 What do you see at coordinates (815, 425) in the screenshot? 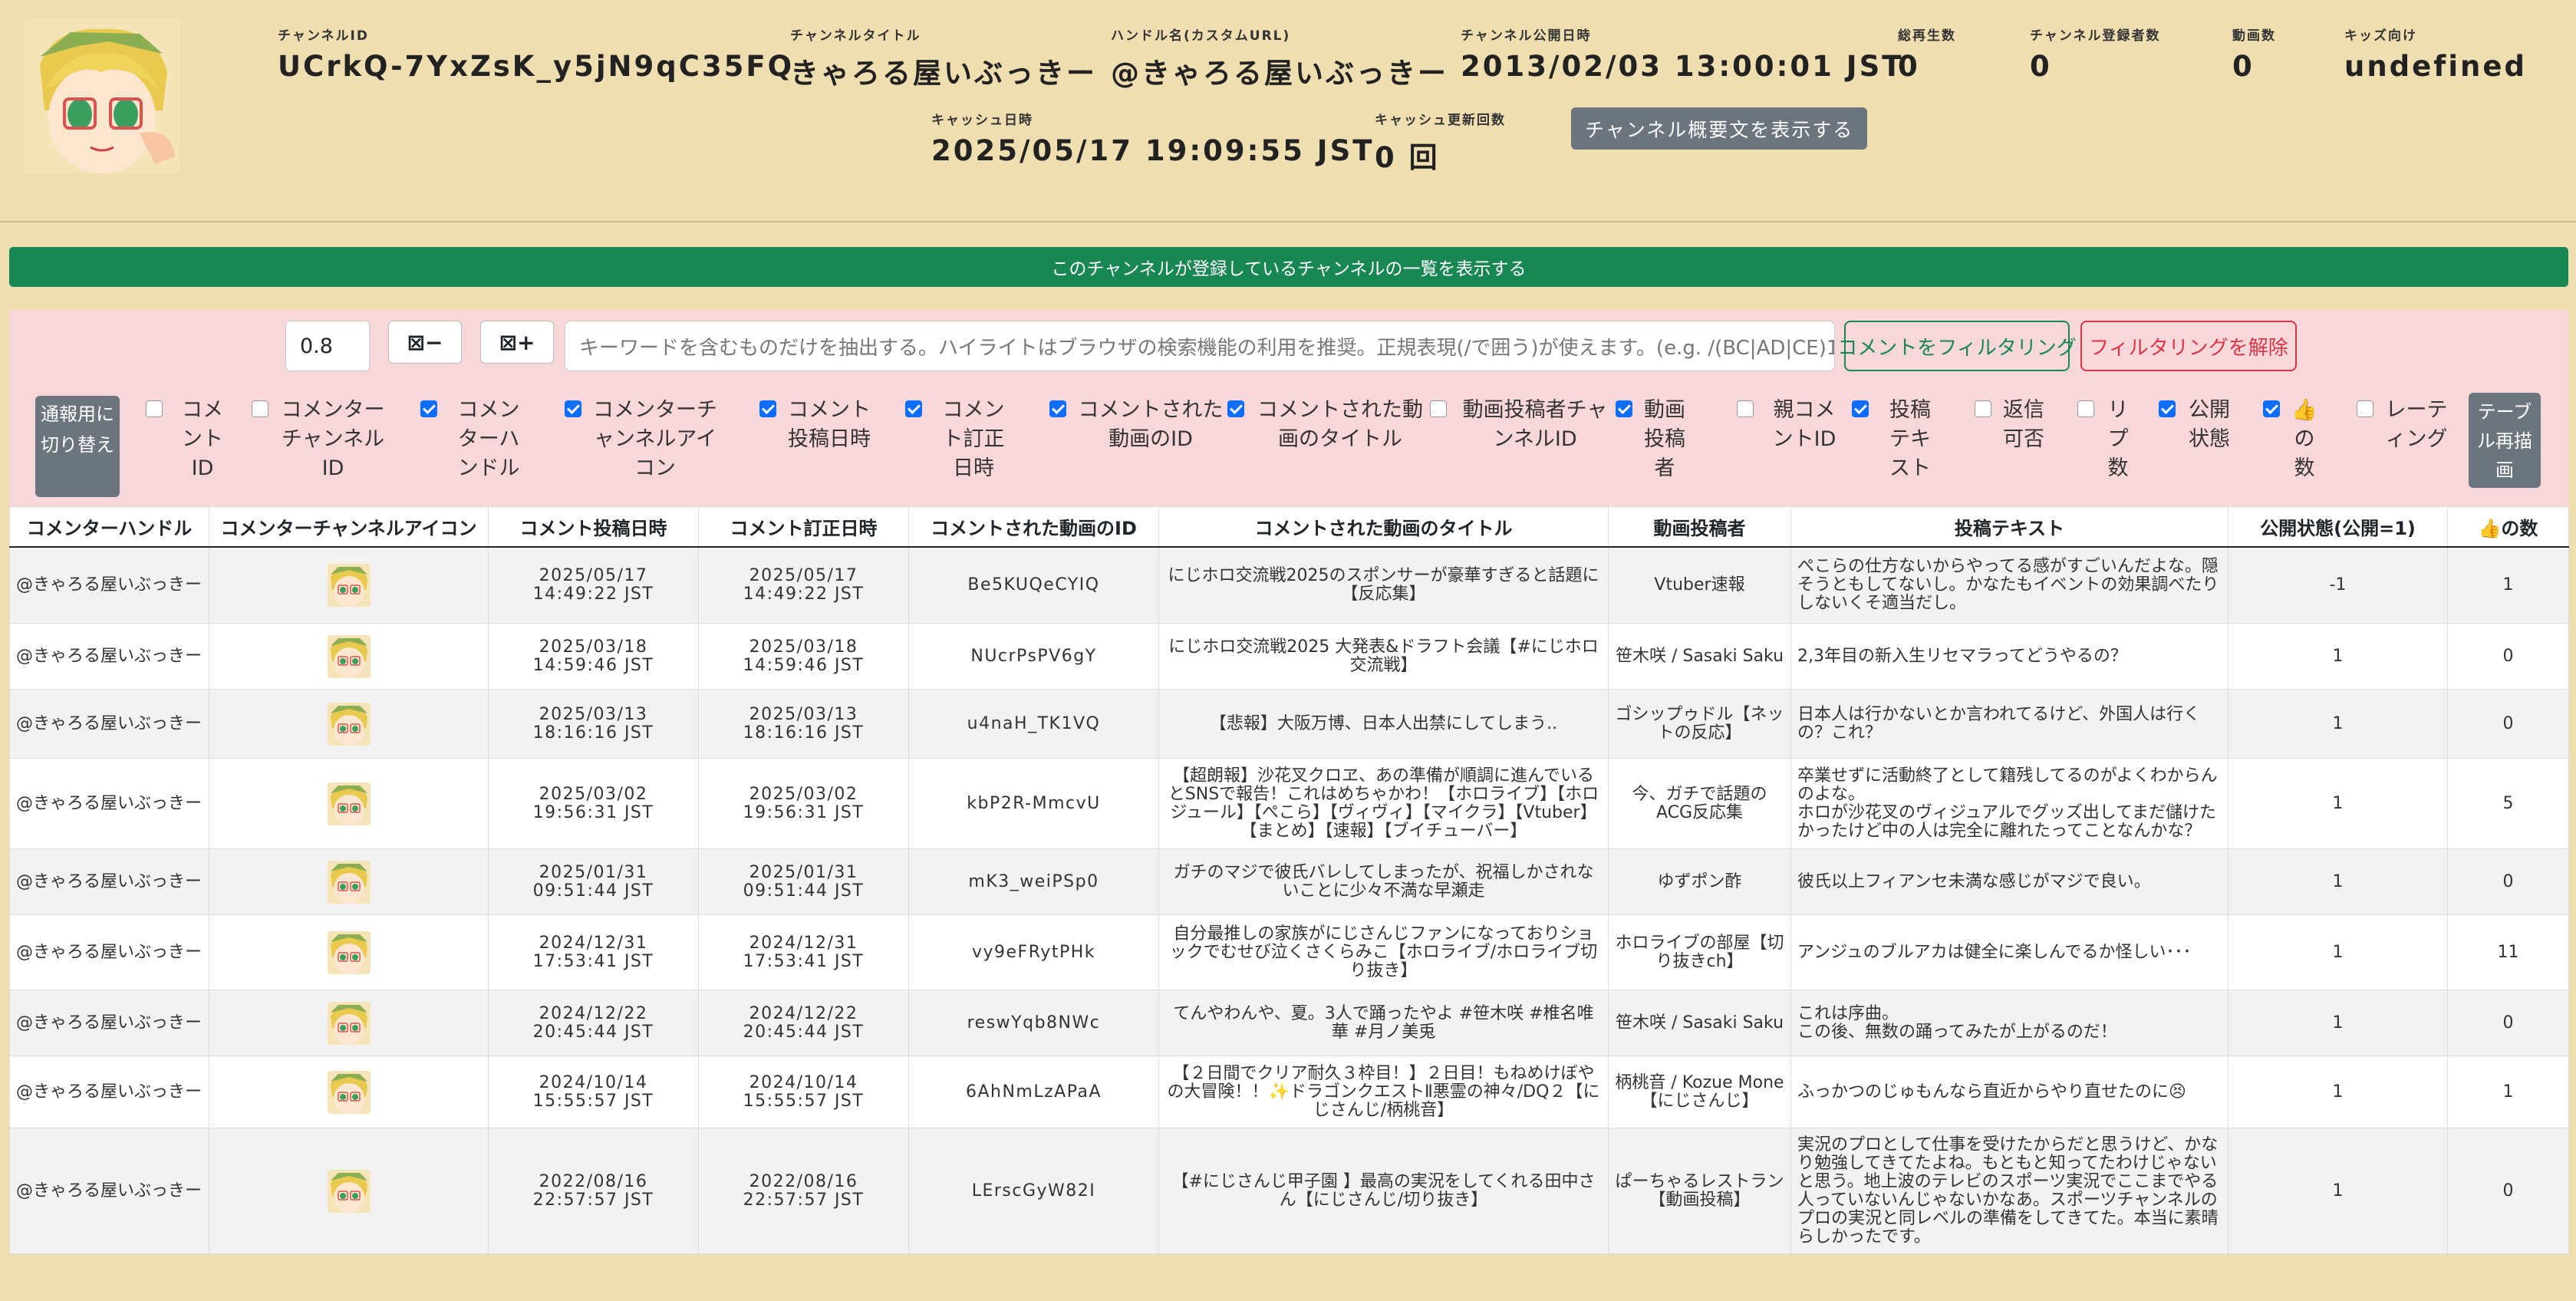
I see `col-toggle-comment-posted: コメント投稿日時` at bounding box center [815, 425].